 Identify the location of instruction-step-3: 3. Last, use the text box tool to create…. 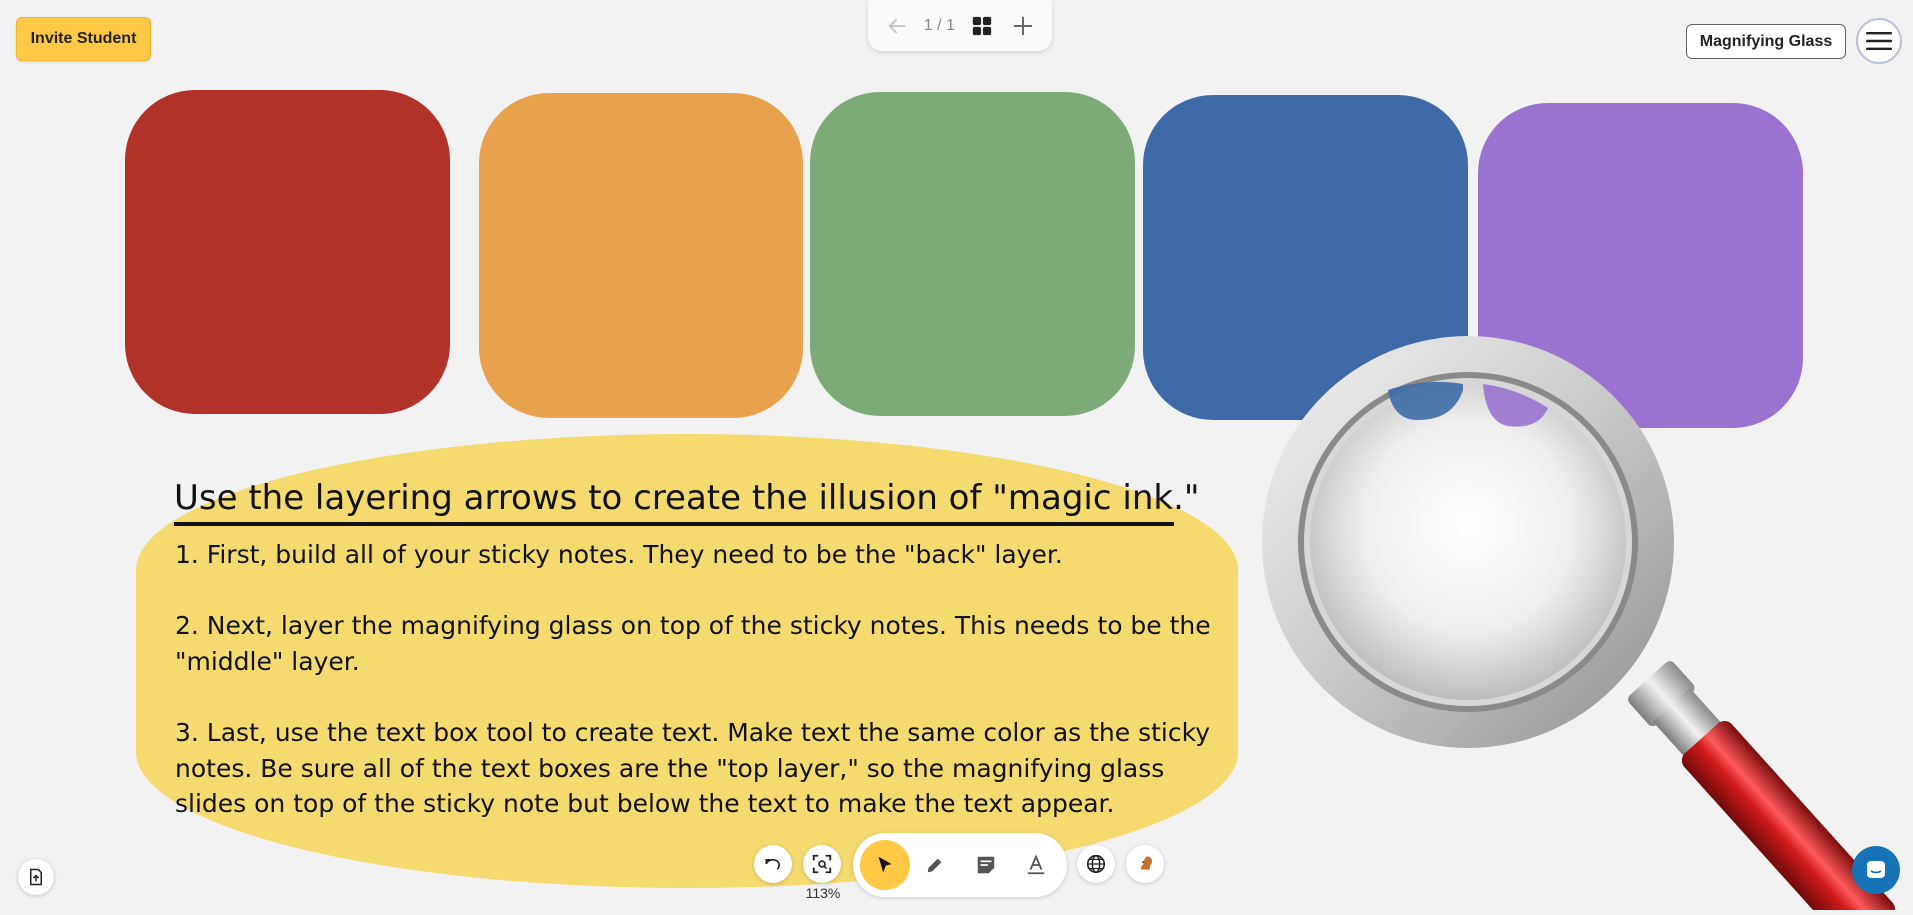
(692, 768).